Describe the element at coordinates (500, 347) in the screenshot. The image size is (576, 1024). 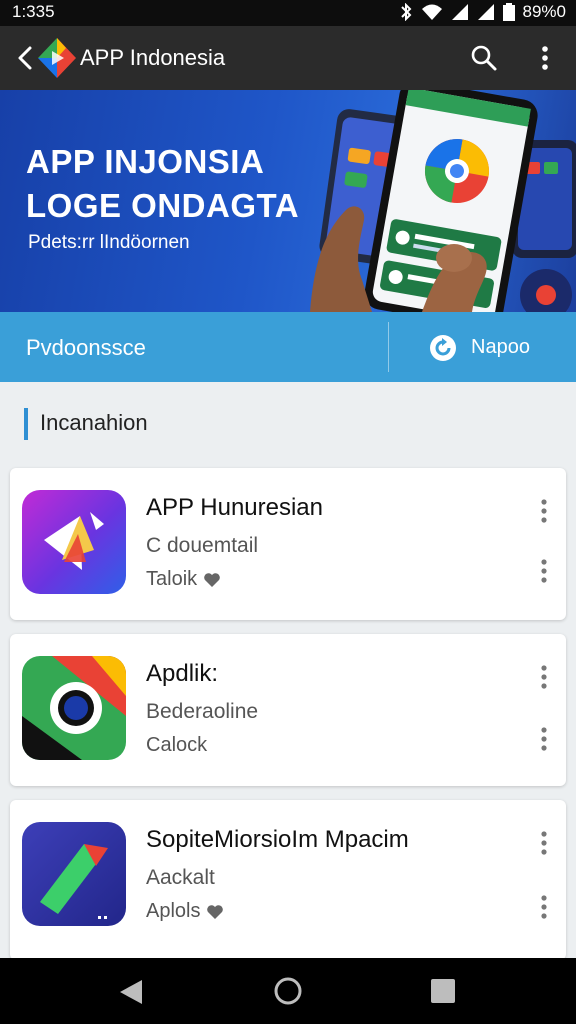
I see `secondary-action-label: Napoo` at that location.